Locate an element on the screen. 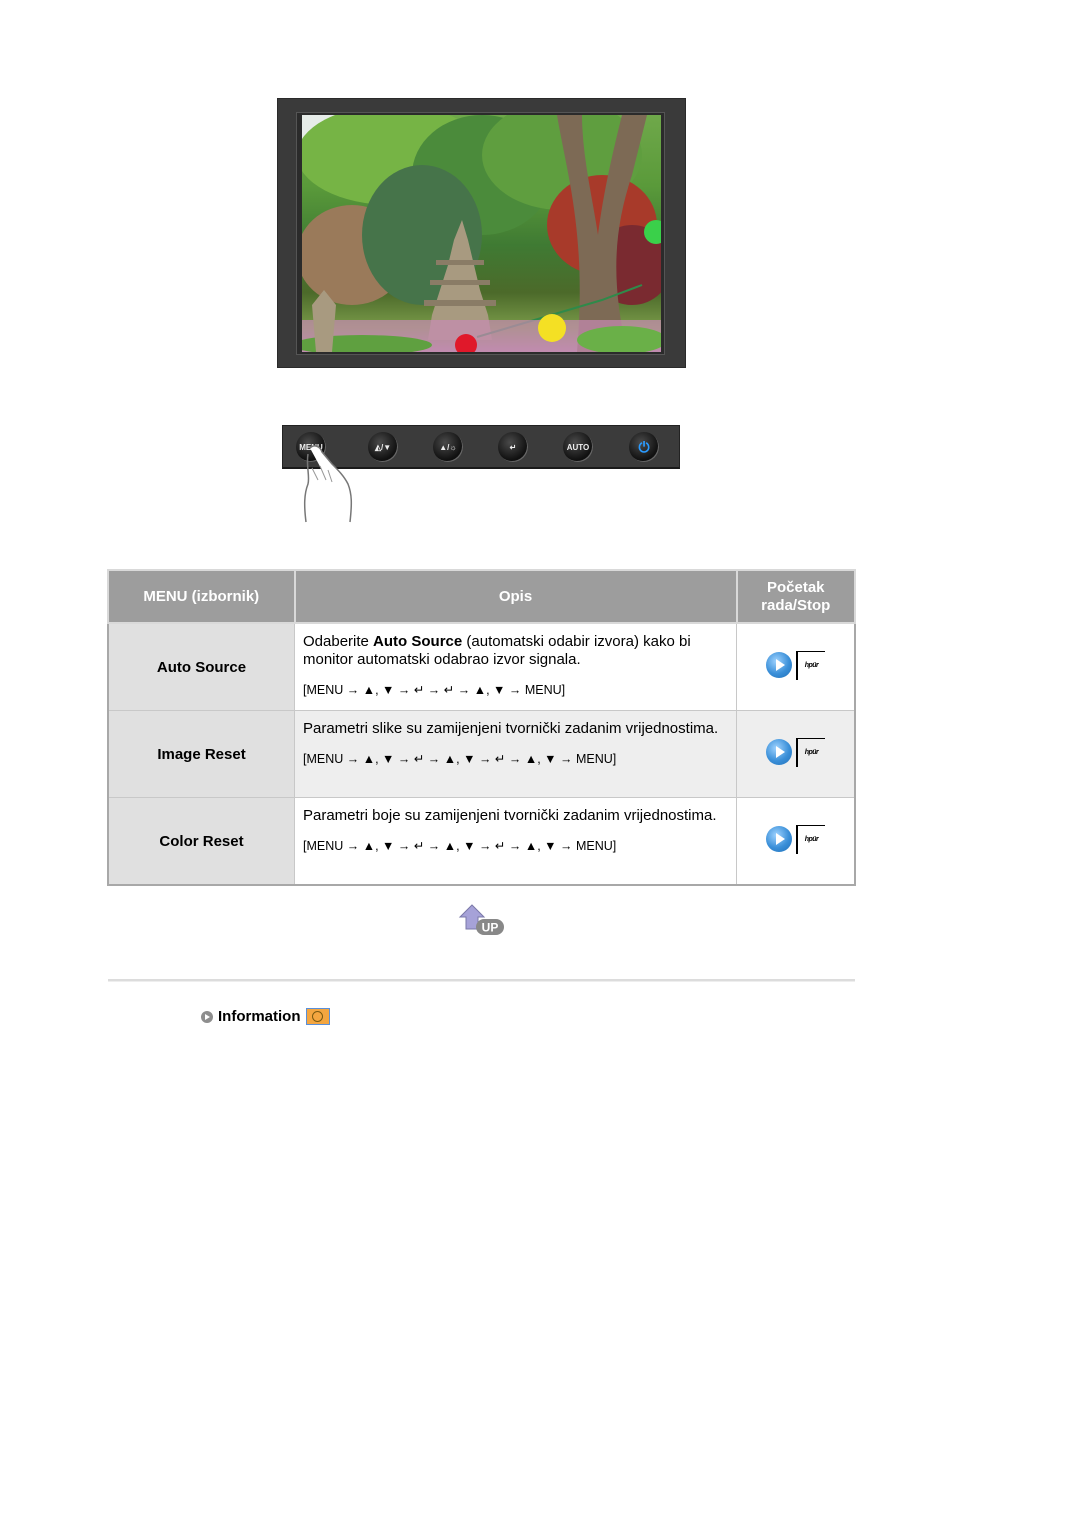 The image size is (1080, 1528). power-icon: ⏻ is located at coordinates (644, 446).